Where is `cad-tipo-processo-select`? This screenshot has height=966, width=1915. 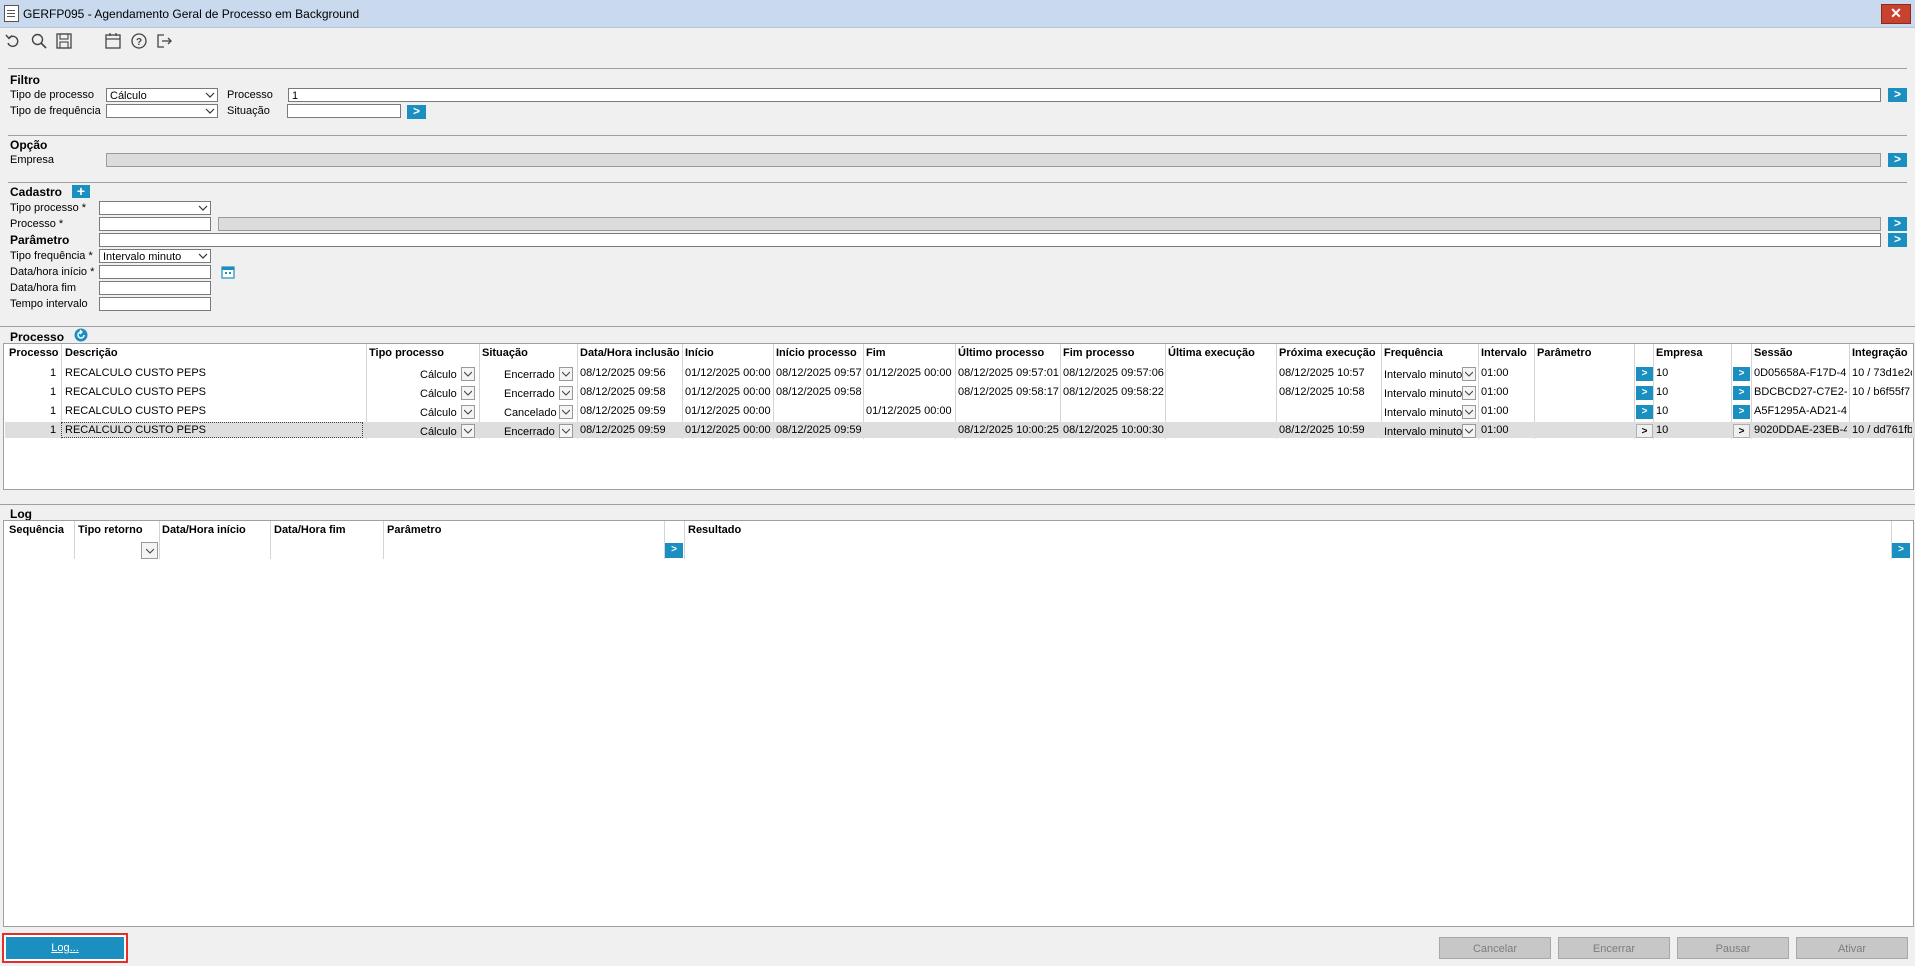 cad-tipo-processo-select is located at coordinates (155, 208).